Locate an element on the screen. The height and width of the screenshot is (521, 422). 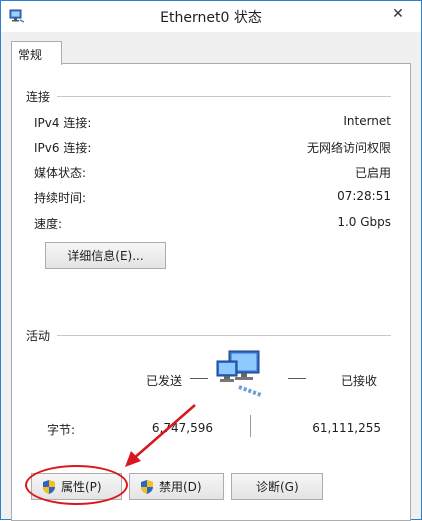
disable-button: 禁用(D) is located at coordinates (176, 486).